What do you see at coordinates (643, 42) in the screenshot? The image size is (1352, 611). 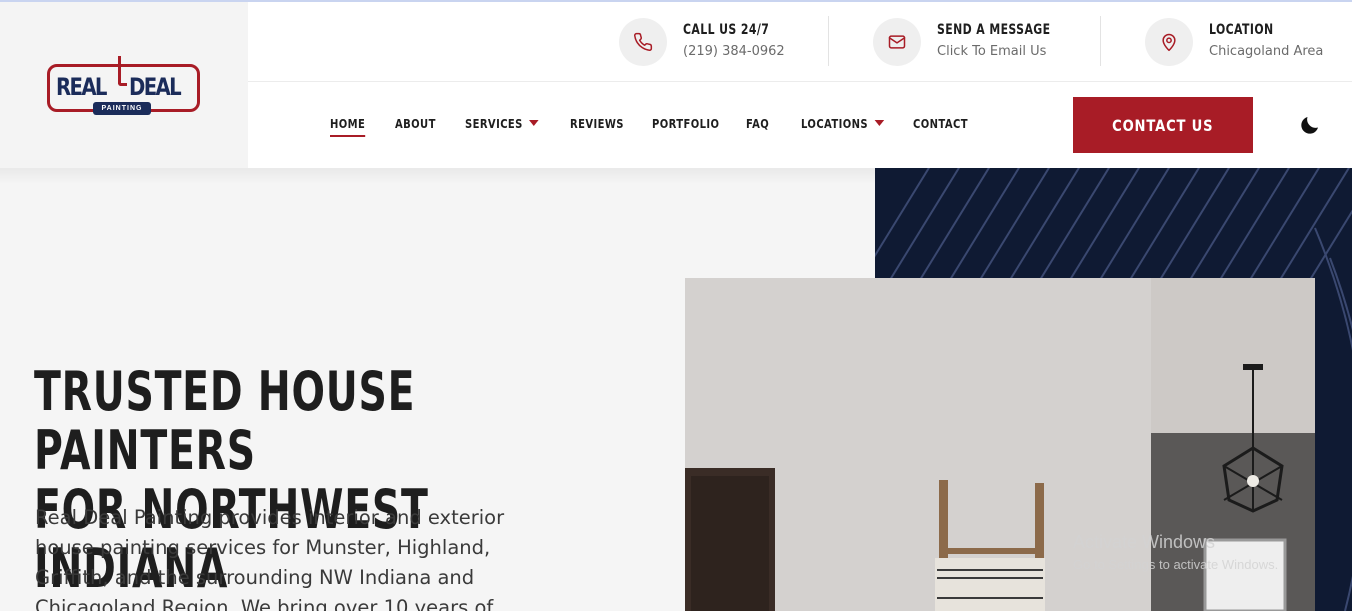 I see `phone-icon` at bounding box center [643, 42].